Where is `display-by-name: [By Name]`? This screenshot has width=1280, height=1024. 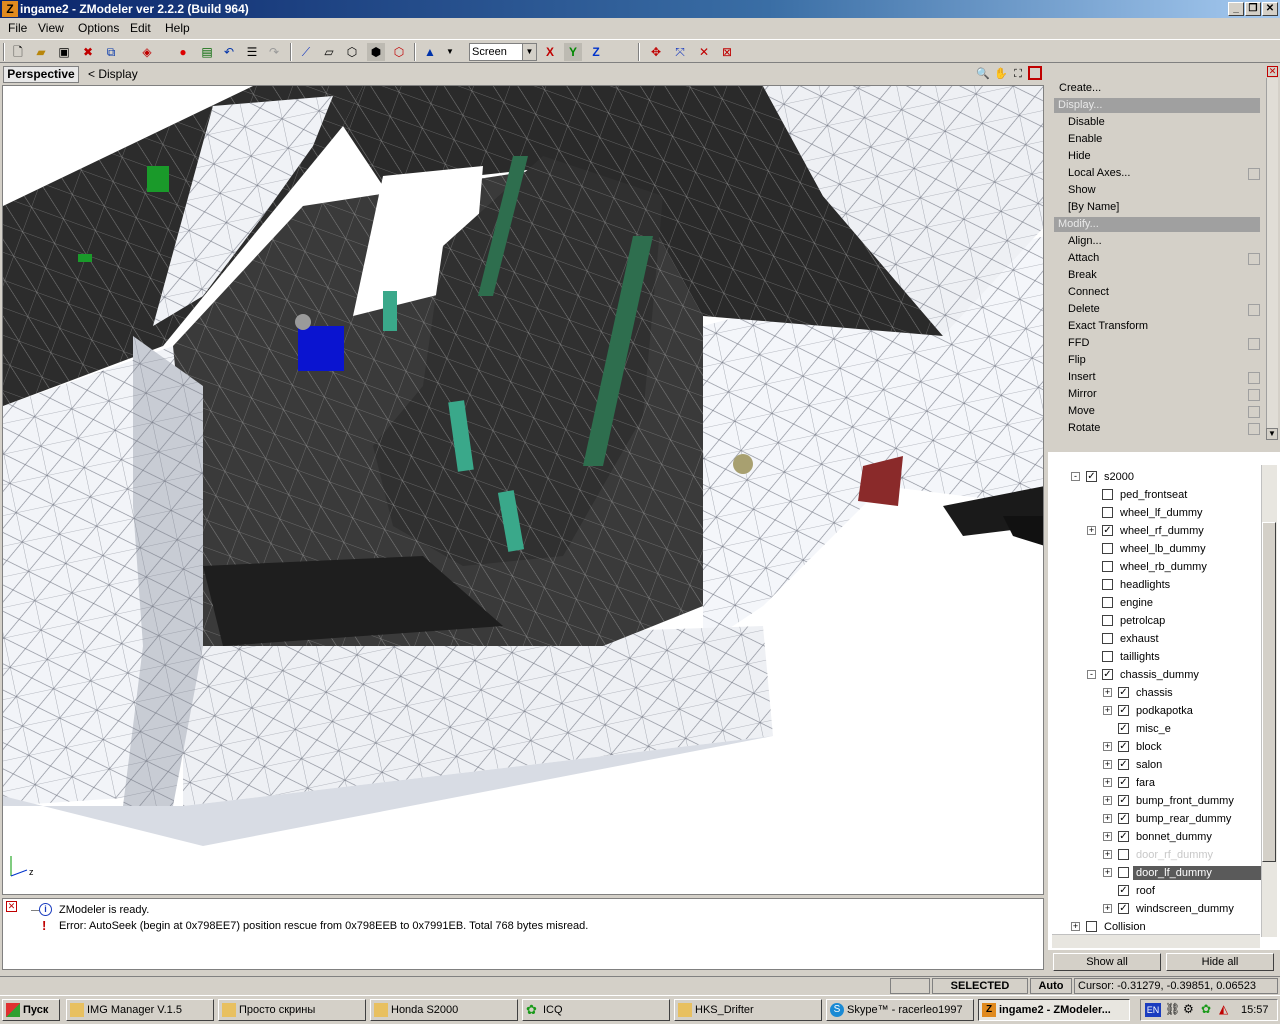 display-by-name: [By Name] is located at coordinates (1093, 207).